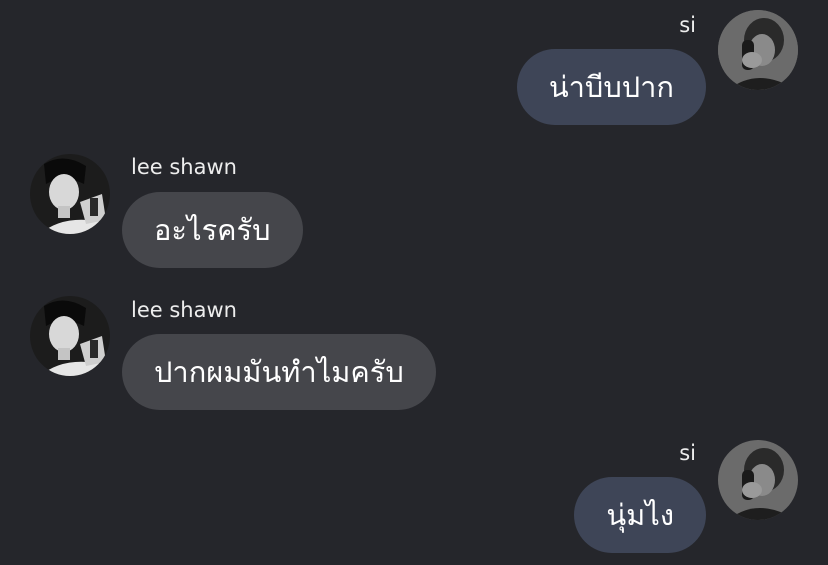 The image size is (828, 565). What do you see at coordinates (212, 230) in the screenshot?
I see `message-bubble: อะไรครับ` at bounding box center [212, 230].